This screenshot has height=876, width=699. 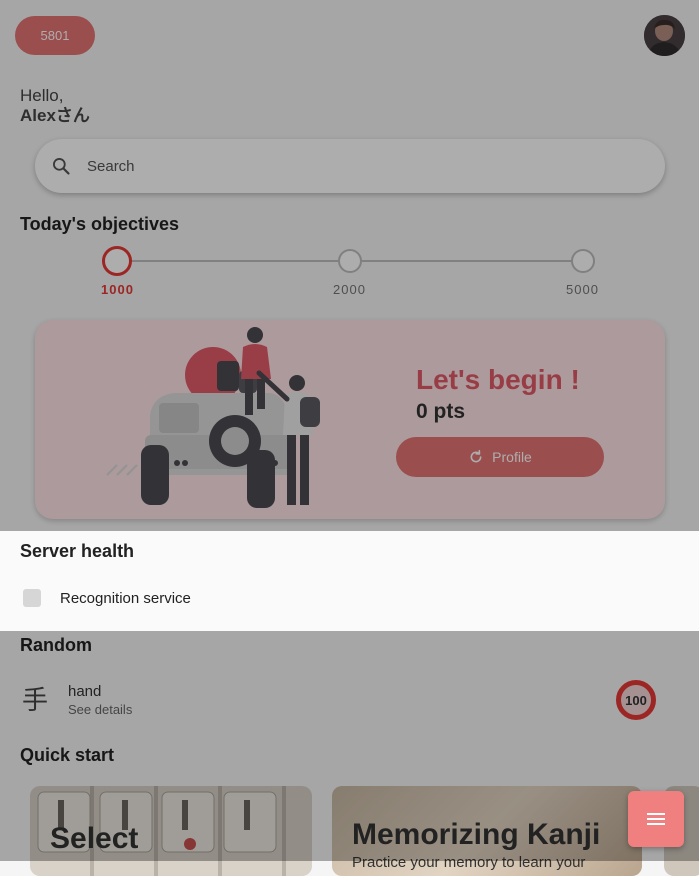 I want to click on random-title: Random, so click(x=56, y=645).